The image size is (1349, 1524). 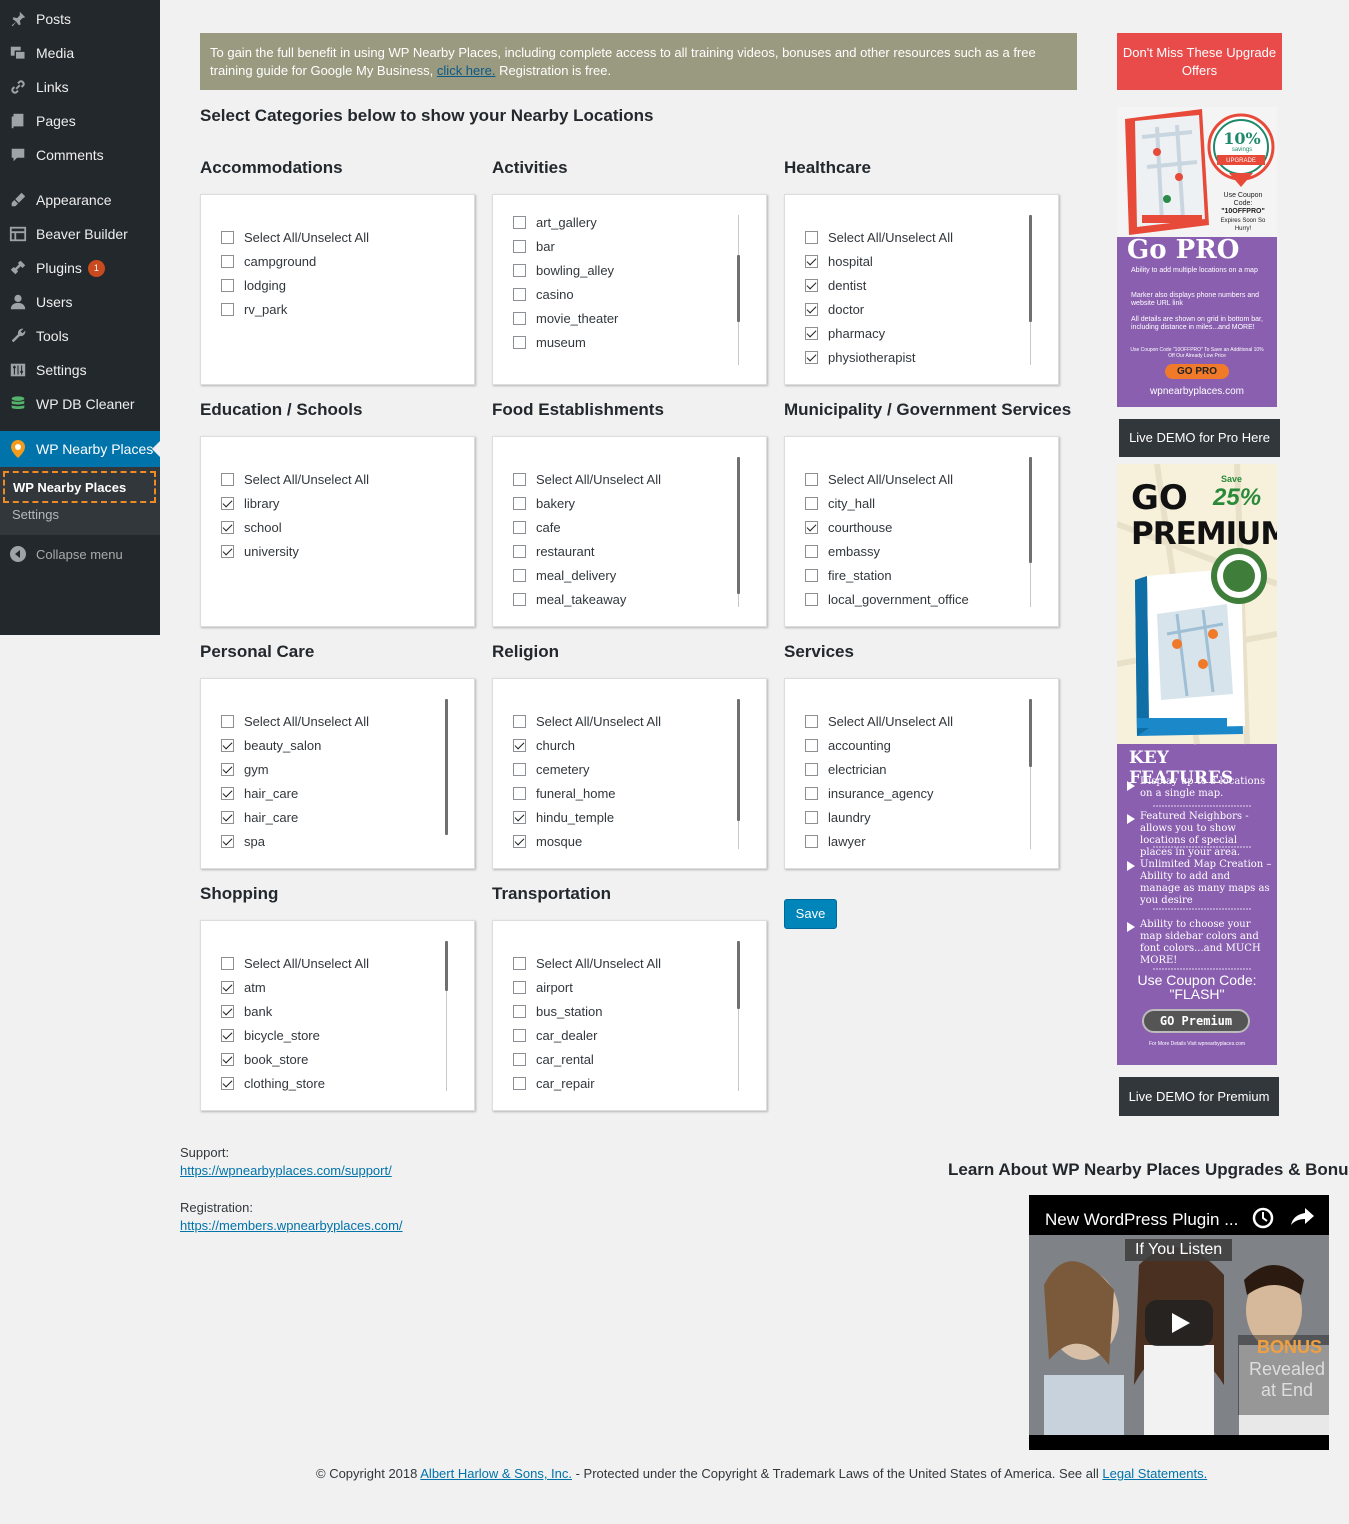 What do you see at coordinates (1199, 1096) in the screenshot?
I see `live-demo-premium-button: Live DEMO for Premium` at bounding box center [1199, 1096].